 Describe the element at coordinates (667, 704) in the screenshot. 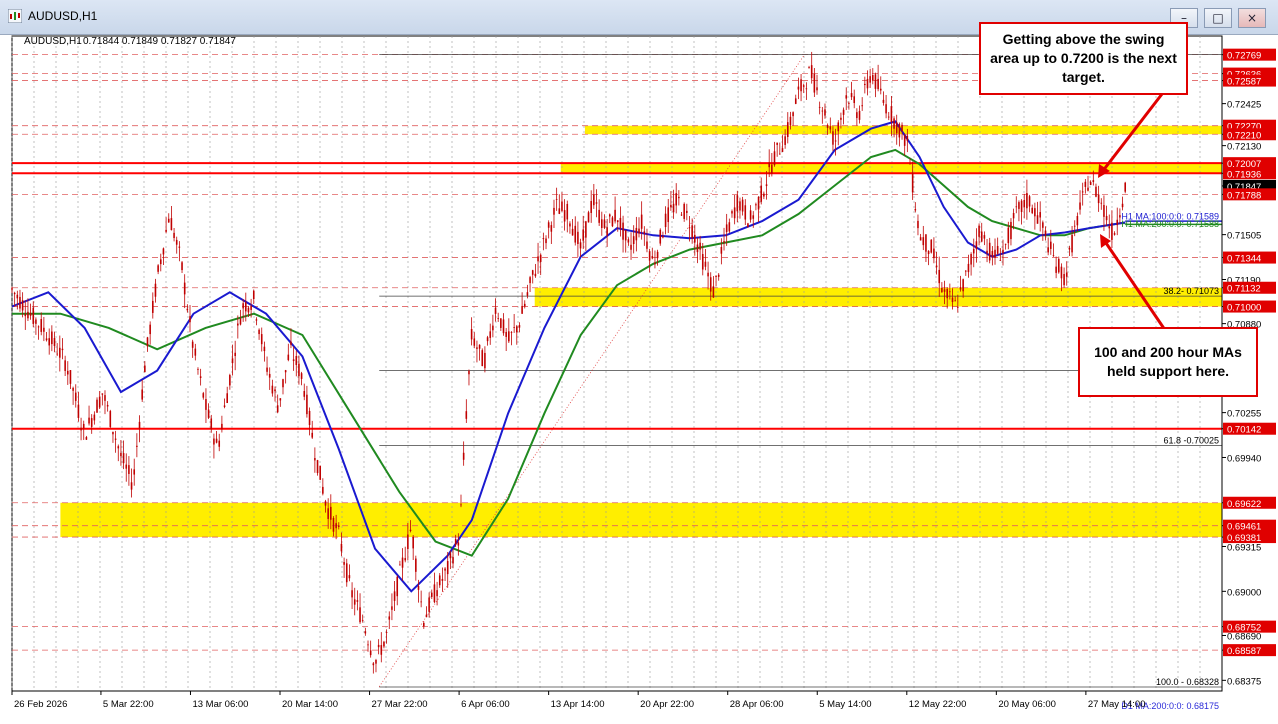

I see `time-label-7: 20 Apr 22:00` at that location.